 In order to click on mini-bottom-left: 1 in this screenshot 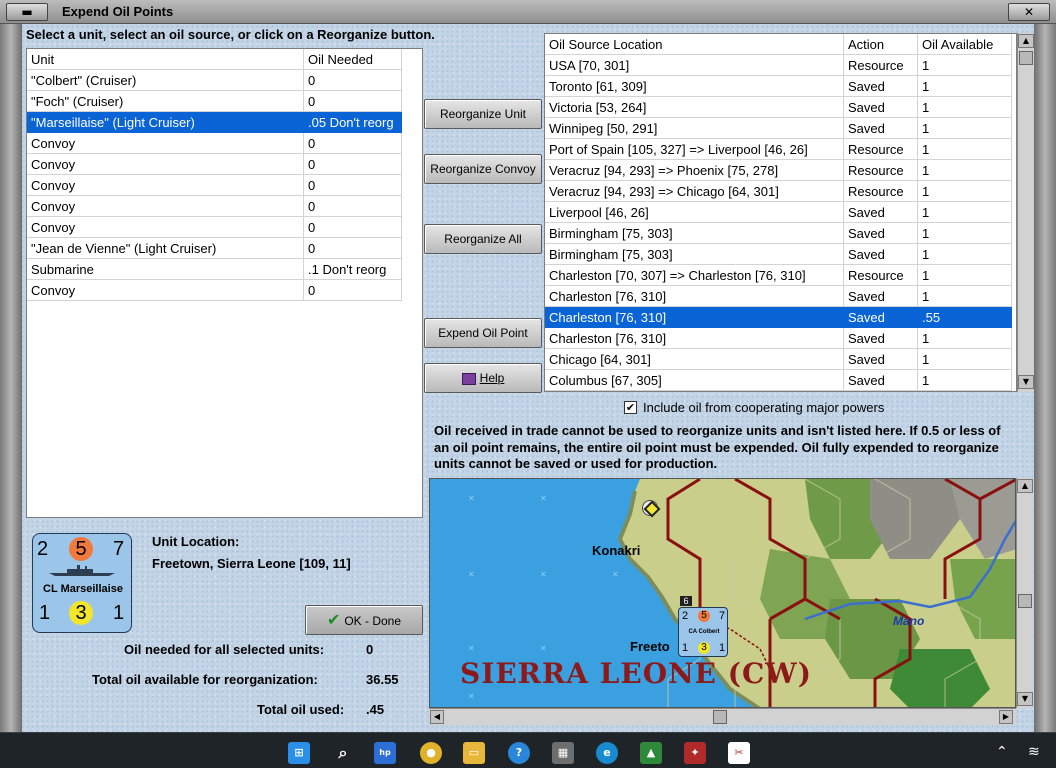, I will do `click(685, 648)`.